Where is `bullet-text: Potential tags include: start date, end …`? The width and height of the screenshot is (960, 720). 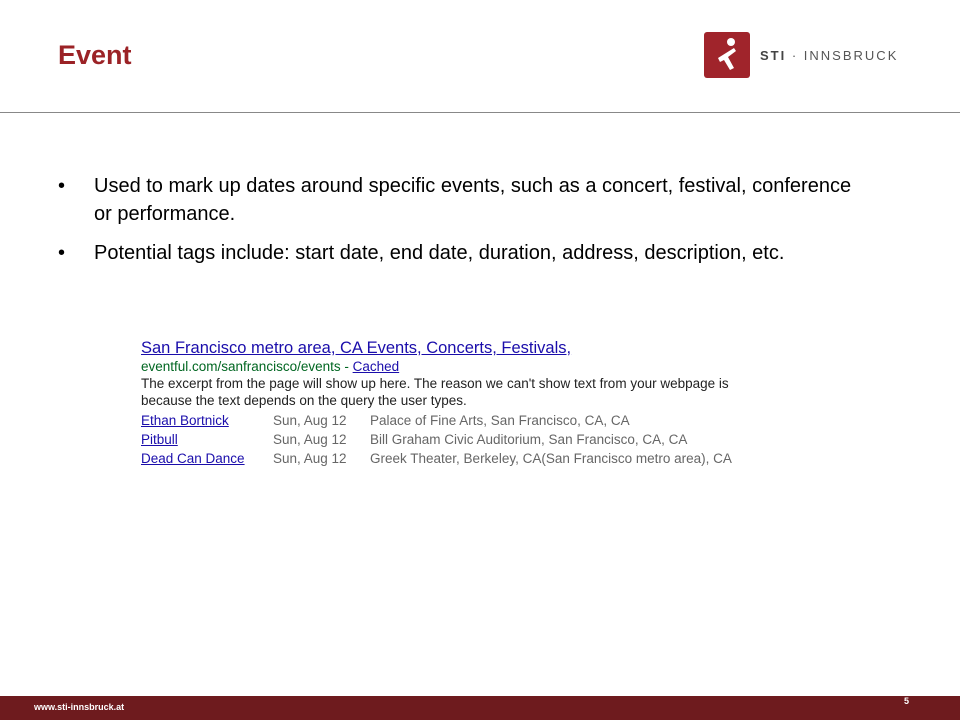 bullet-text: Potential tags include: start date, end … is located at coordinates (439, 253).